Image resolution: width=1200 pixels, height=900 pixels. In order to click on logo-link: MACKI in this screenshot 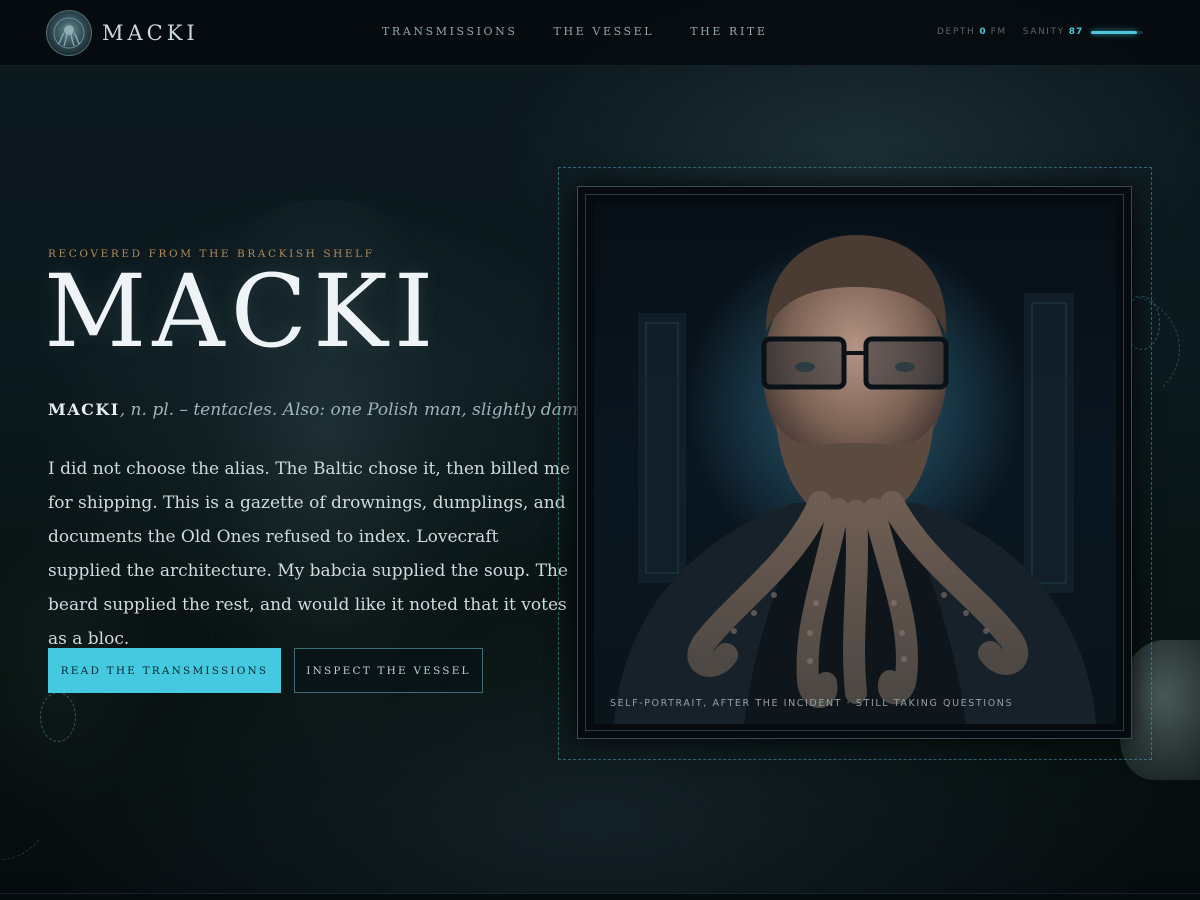, I will do `click(122, 33)`.